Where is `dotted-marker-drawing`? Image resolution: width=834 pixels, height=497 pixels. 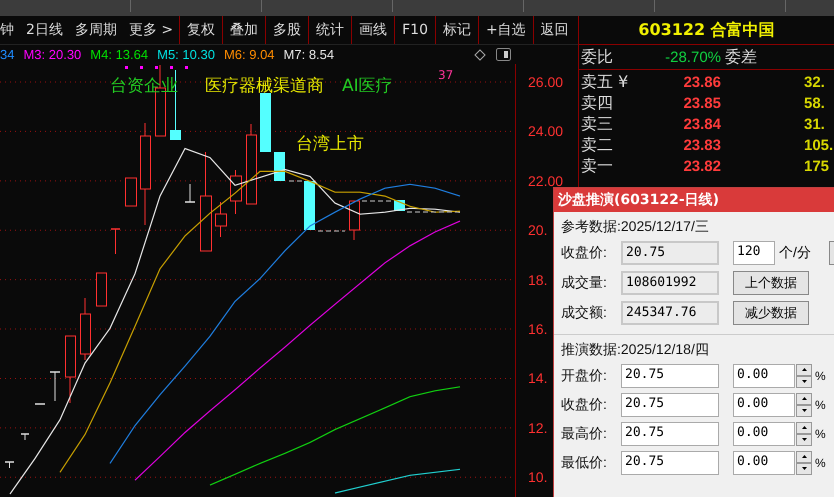
dotted-marker-drawing is located at coordinates (156, 67).